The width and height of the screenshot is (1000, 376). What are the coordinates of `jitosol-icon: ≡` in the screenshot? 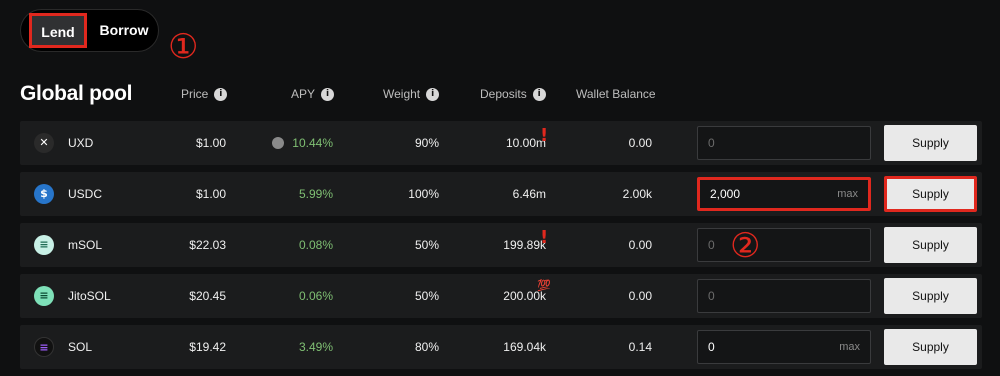 It's located at (44, 296).